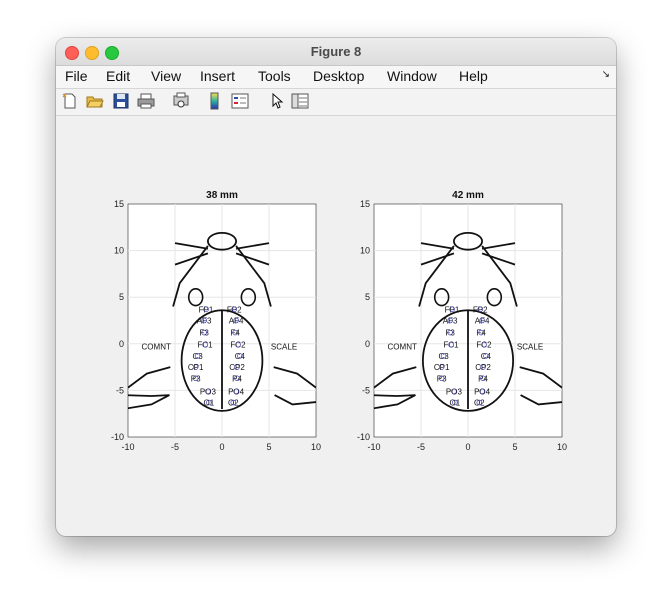 The image size is (672, 611). What do you see at coordinates (118, 76) in the screenshot?
I see `menu-edit: Edit` at bounding box center [118, 76].